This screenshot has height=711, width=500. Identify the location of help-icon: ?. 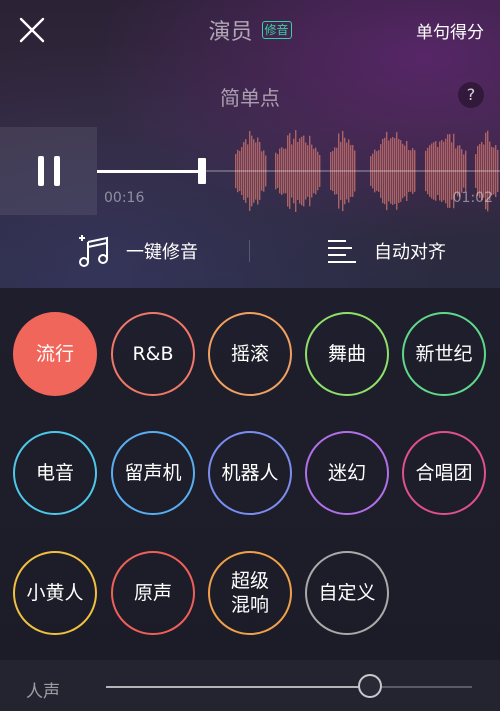
(471, 95).